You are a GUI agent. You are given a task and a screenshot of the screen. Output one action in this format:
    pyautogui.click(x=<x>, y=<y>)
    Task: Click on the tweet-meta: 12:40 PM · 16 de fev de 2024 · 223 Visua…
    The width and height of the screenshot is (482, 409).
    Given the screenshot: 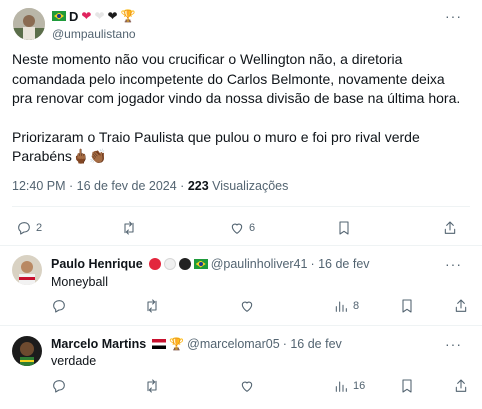 What is the action you would take?
    pyautogui.click(x=150, y=186)
    